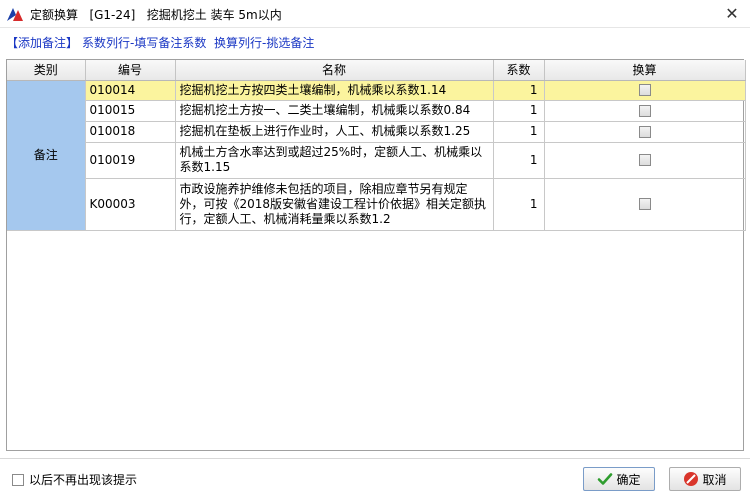  Describe the element at coordinates (144, 43) in the screenshot. I see `coef-hint: 系数列行-填写备注系数` at that location.